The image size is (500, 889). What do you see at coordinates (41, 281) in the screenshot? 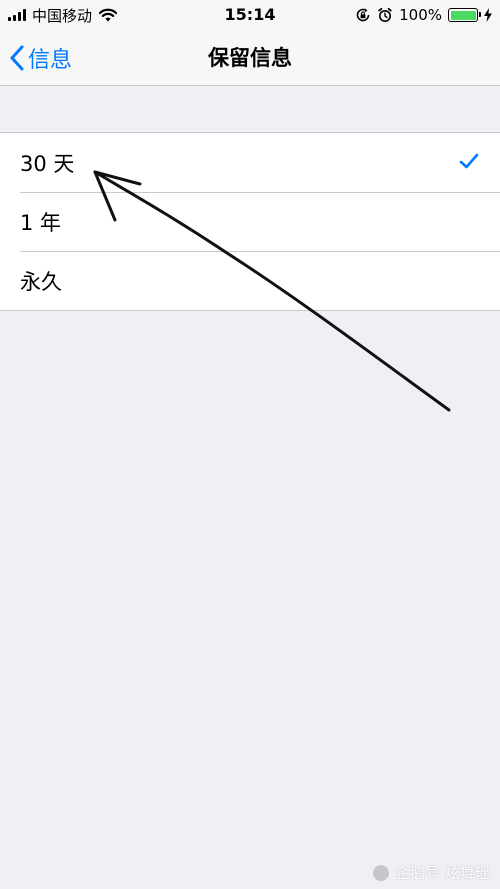
I see `option-label: 永久` at bounding box center [41, 281].